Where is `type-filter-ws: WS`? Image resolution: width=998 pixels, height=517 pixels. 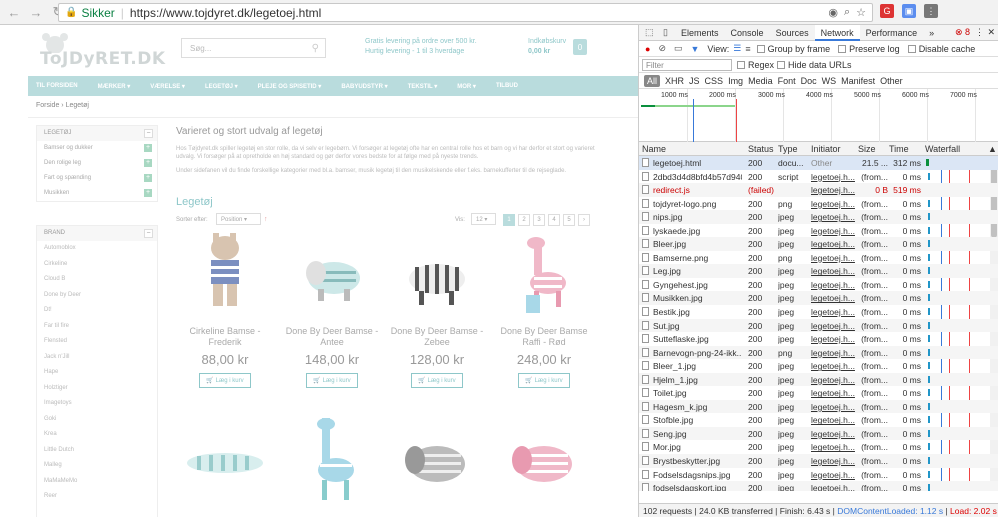
type-filter-ws: WS is located at coordinates (829, 81).